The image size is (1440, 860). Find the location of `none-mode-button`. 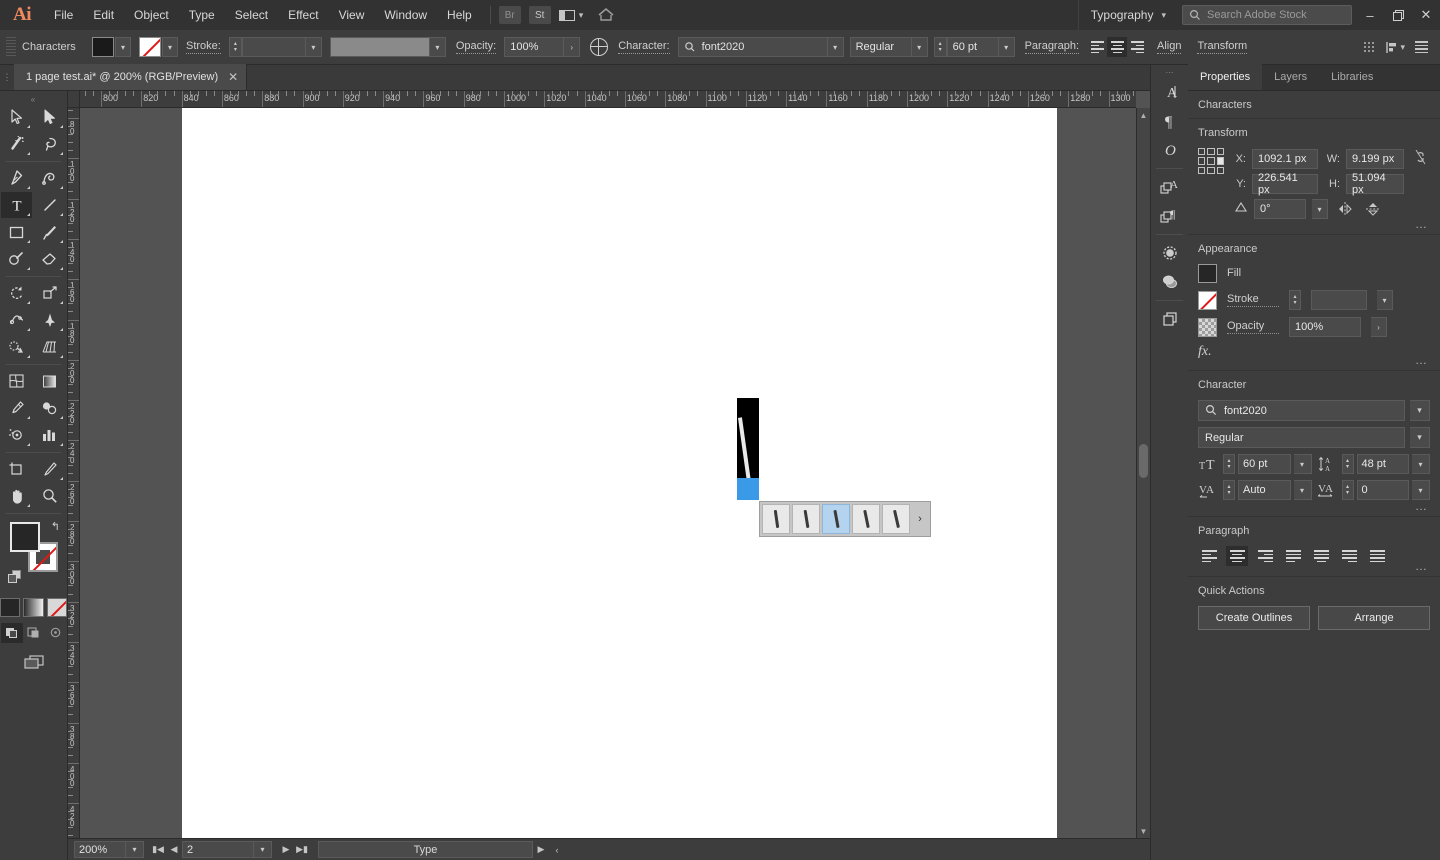

none-mode-button is located at coordinates (56, 607).